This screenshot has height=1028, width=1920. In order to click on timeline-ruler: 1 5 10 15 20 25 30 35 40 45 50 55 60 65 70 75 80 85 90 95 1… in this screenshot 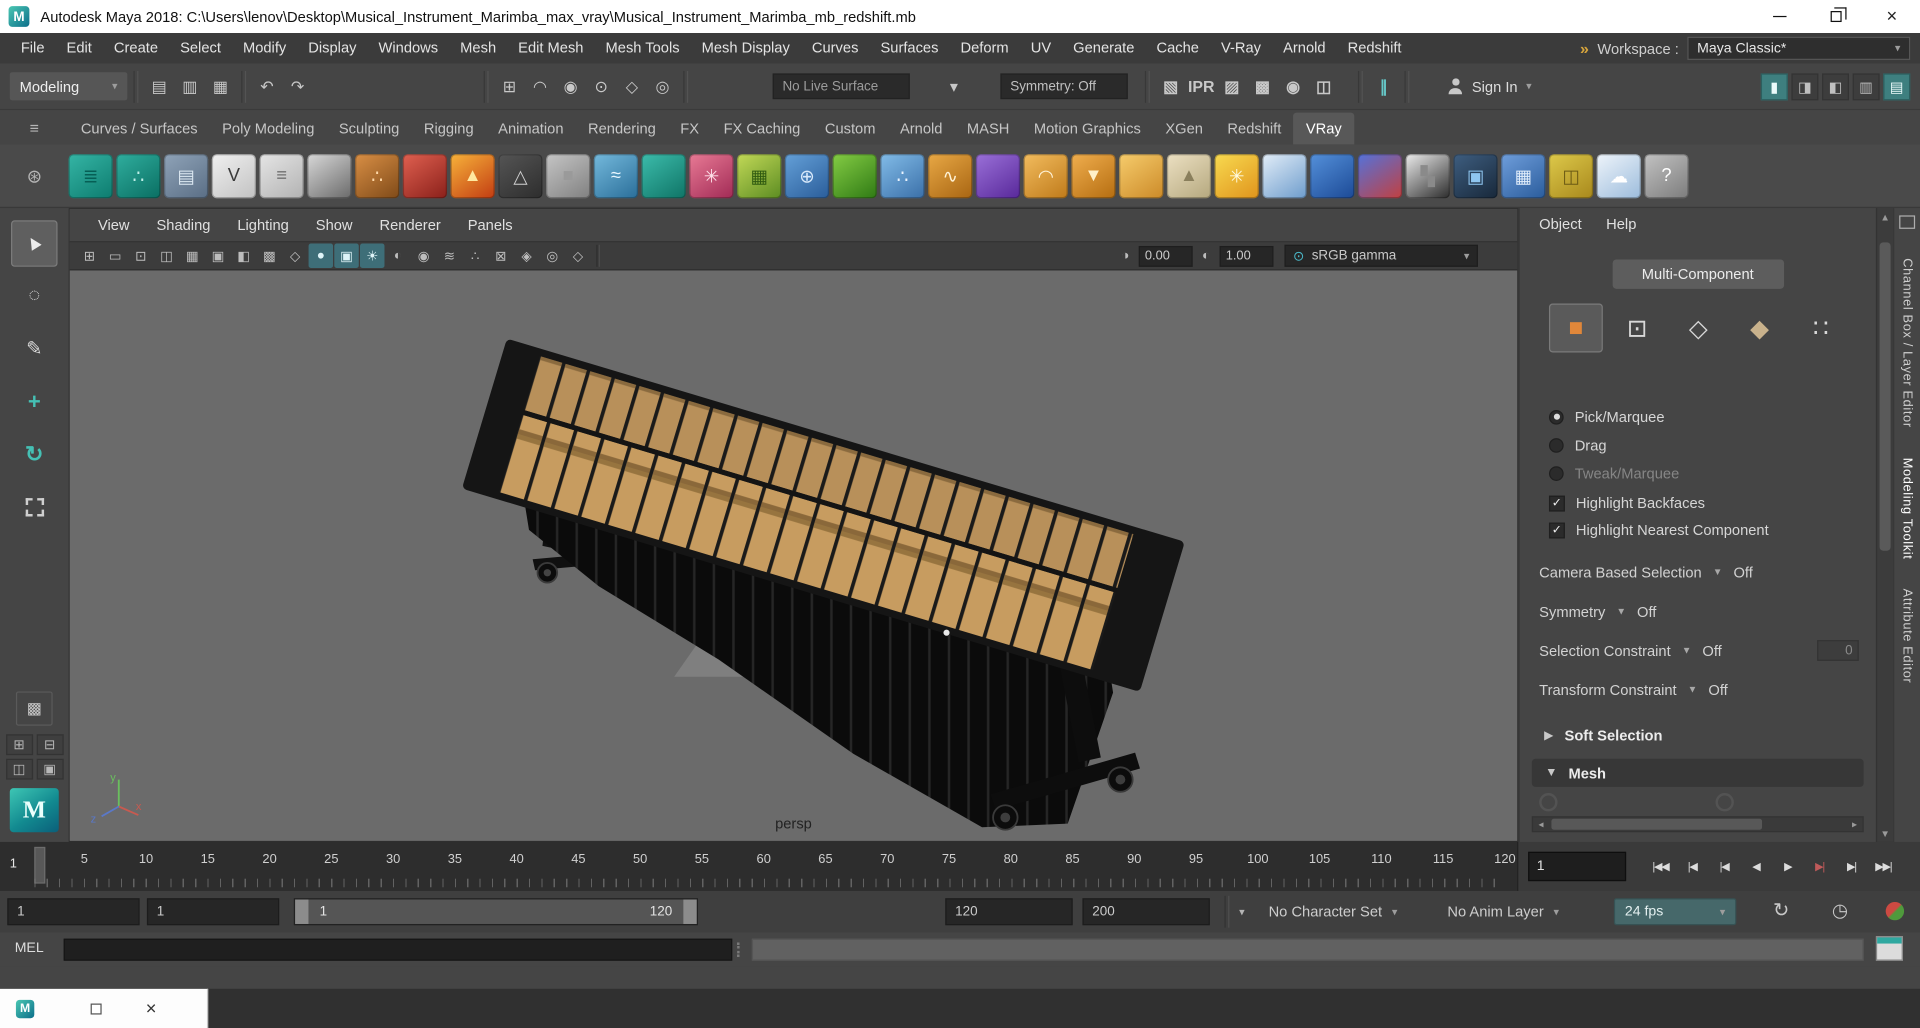, I will do `click(759, 866)`.